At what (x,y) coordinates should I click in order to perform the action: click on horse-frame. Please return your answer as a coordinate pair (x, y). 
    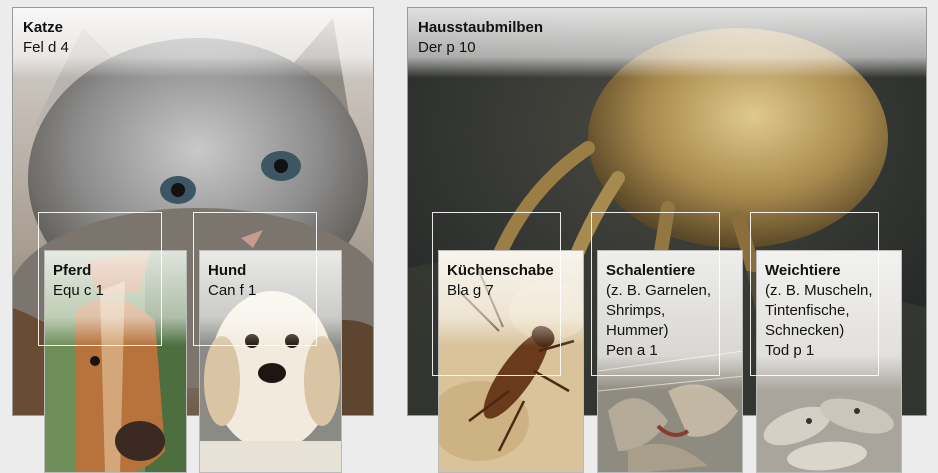
    Looking at the image, I should click on (100, 279).